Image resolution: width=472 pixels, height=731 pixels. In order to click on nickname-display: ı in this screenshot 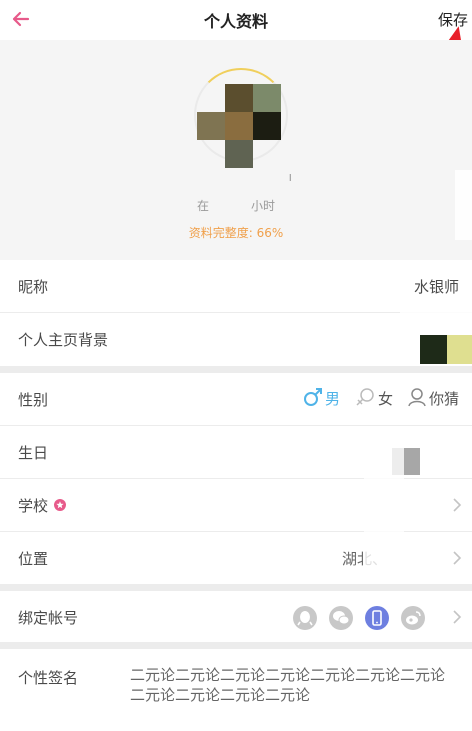, I will do `click(290, 177)`.